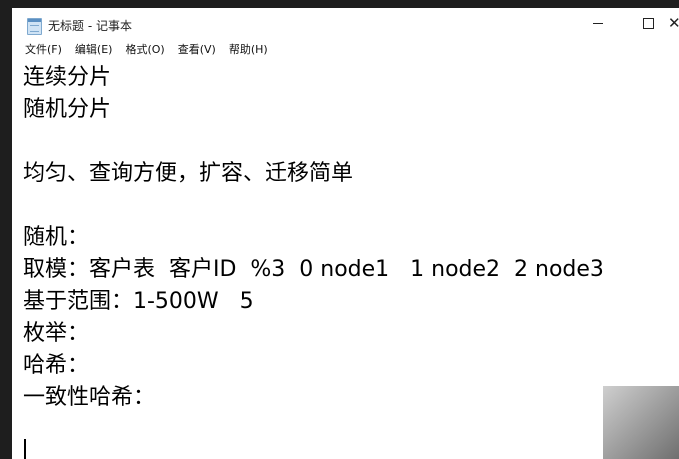 The width and height of the screenshot is (679, 459). What do you see at coordinates (34, 26) in the screenshot?
I see `notepad-icon` at bounding box center [34, 26].